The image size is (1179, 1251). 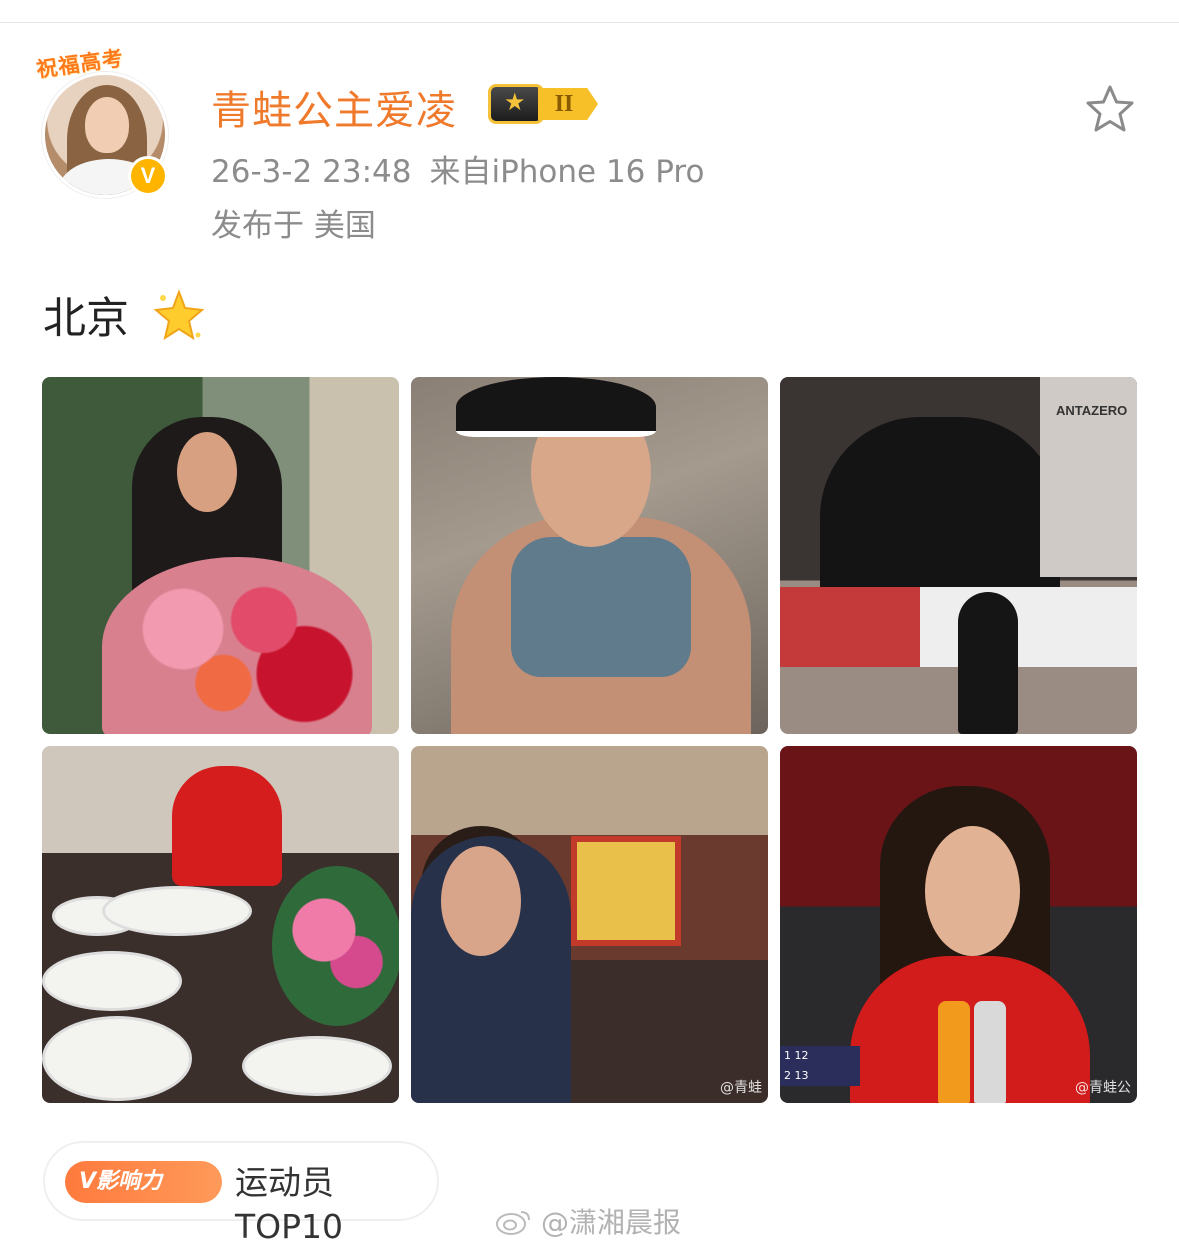 I want to click on favorite-star-button, so click(x=1110, y=110).